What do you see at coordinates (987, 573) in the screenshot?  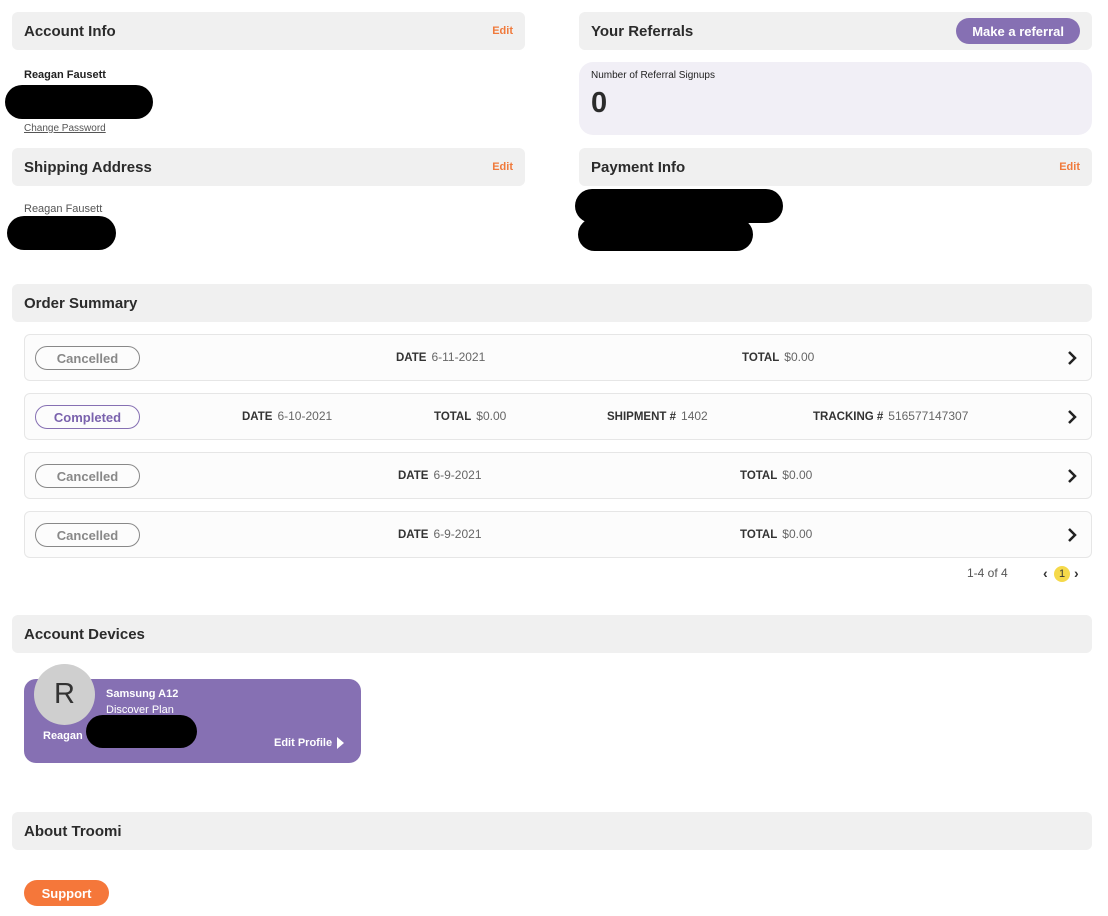 I see `pagination-range: 1-4 of 4` at bounding box center [987, 573].